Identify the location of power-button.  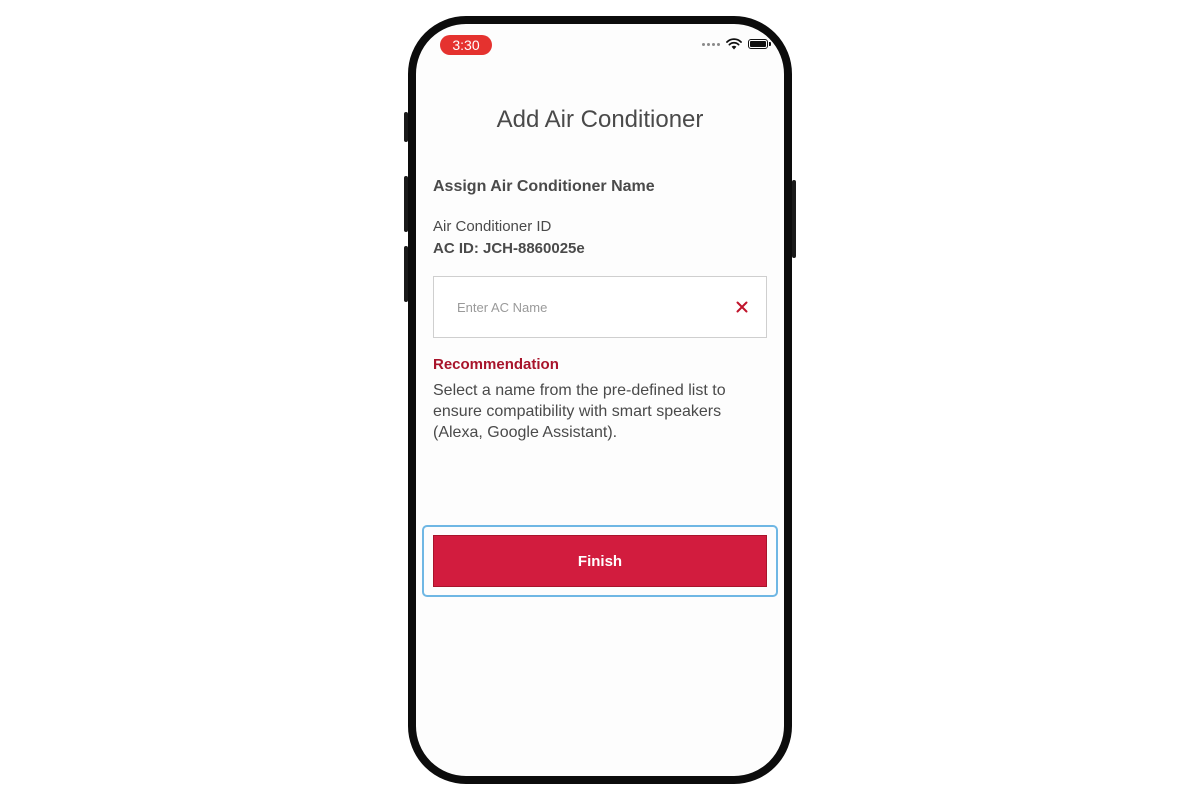
(794, 219).